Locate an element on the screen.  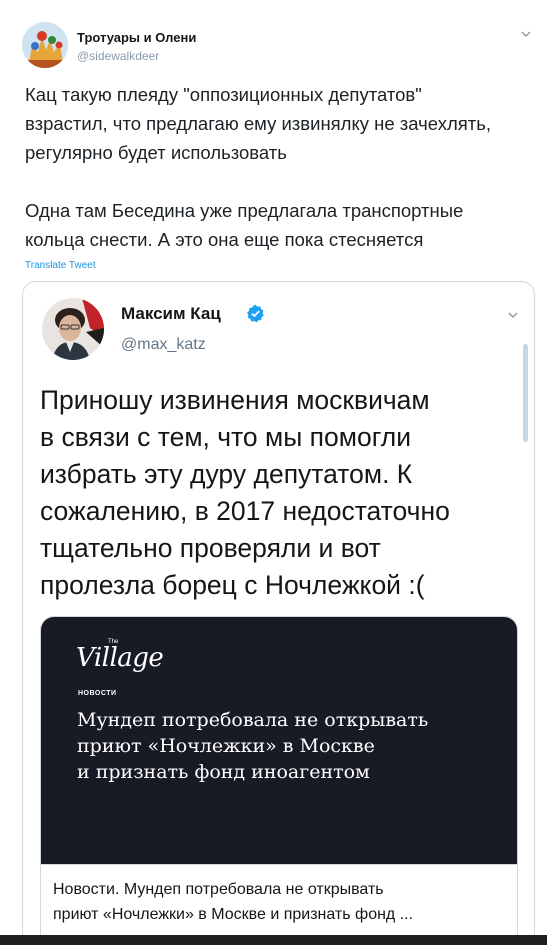
quoted-text-line: тщательно проверяли и вот is located at coordinates (210, 548).